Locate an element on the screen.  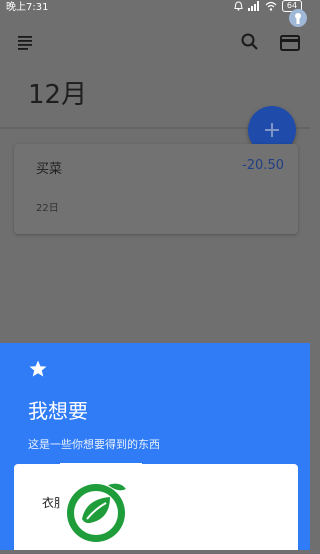
wish-input-card: 衣服 is located at coordinates (156, 507).